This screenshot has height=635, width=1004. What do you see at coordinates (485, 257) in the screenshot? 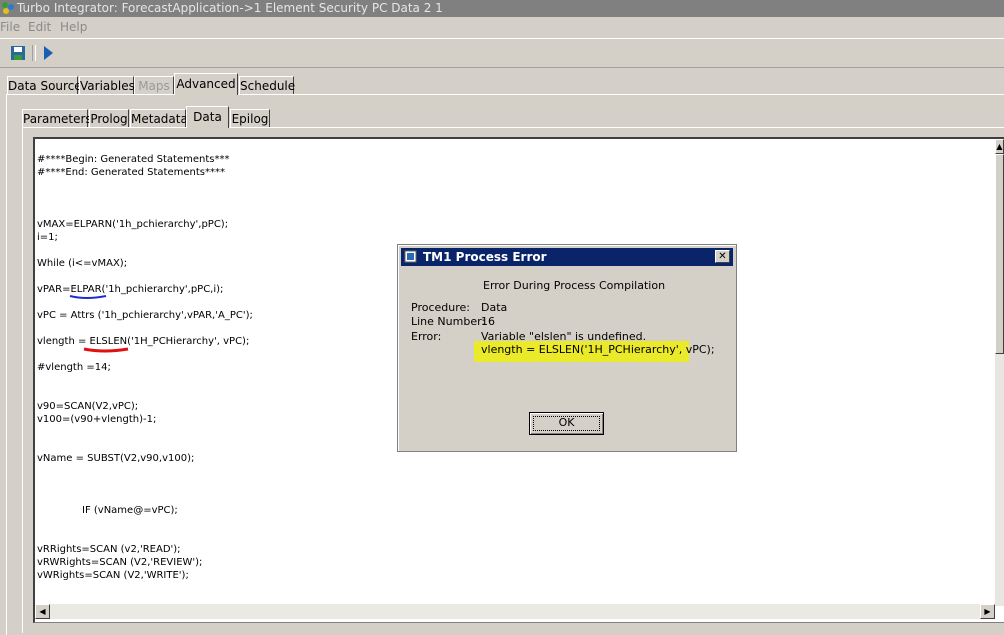
I see `dialog-title: TM1 Process Error` at bounding box center [485, 257].